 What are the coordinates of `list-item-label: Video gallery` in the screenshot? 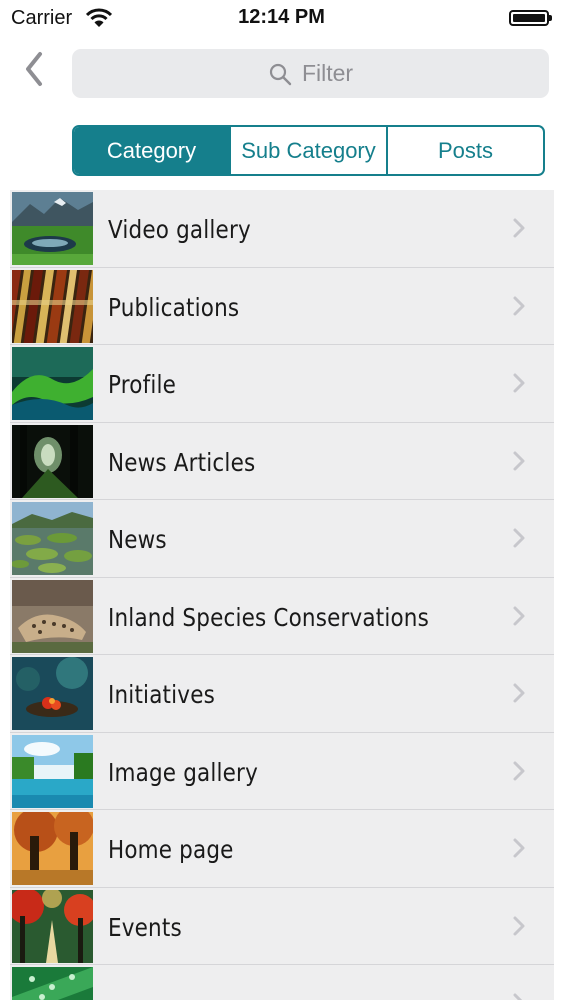 It's located at (179, 229).